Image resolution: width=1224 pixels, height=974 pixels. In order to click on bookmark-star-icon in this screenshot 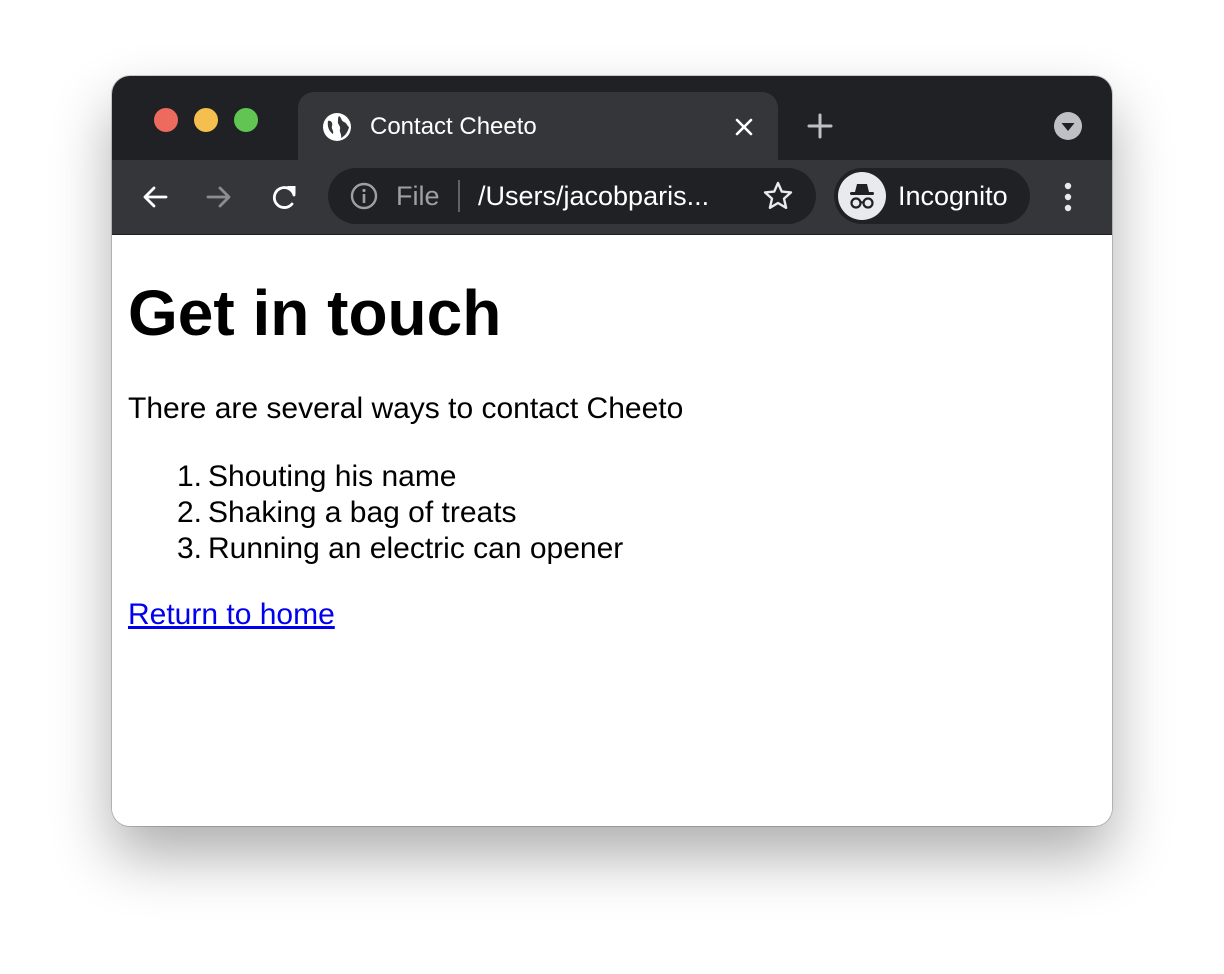, I will do `click(778, 196)`.